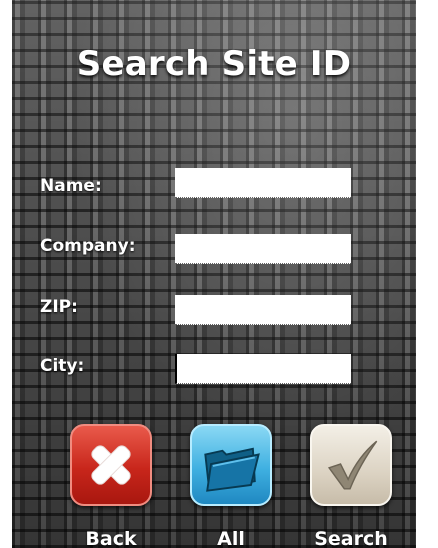 The image size is (438, 548). Describe the element at coordinates (232, 469) in the screenshot. I see `folder-icon` at that location.